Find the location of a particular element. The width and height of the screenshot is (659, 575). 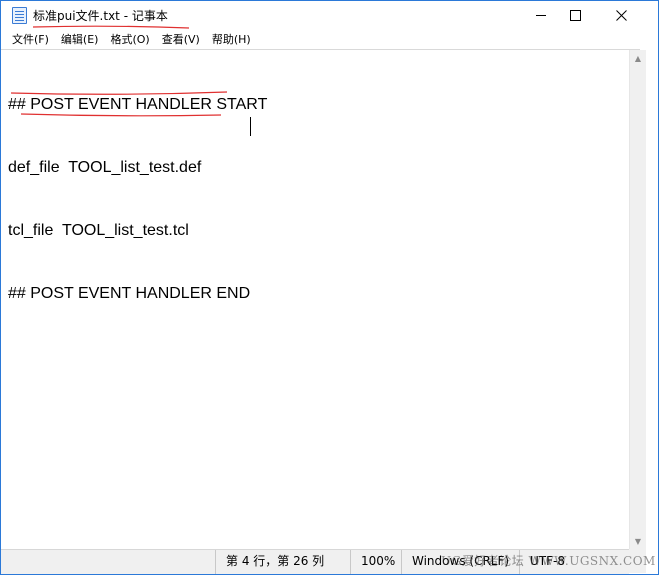

close-button is located at coordinates (621, 15).